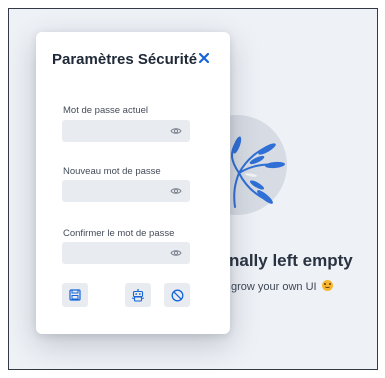 The image size is (385, 378). What do you see at coordinates (119, 233) in the screenshot?
I see `confirm-password-label: Confirmer le mot de passe` at bounding box center [119, 233].